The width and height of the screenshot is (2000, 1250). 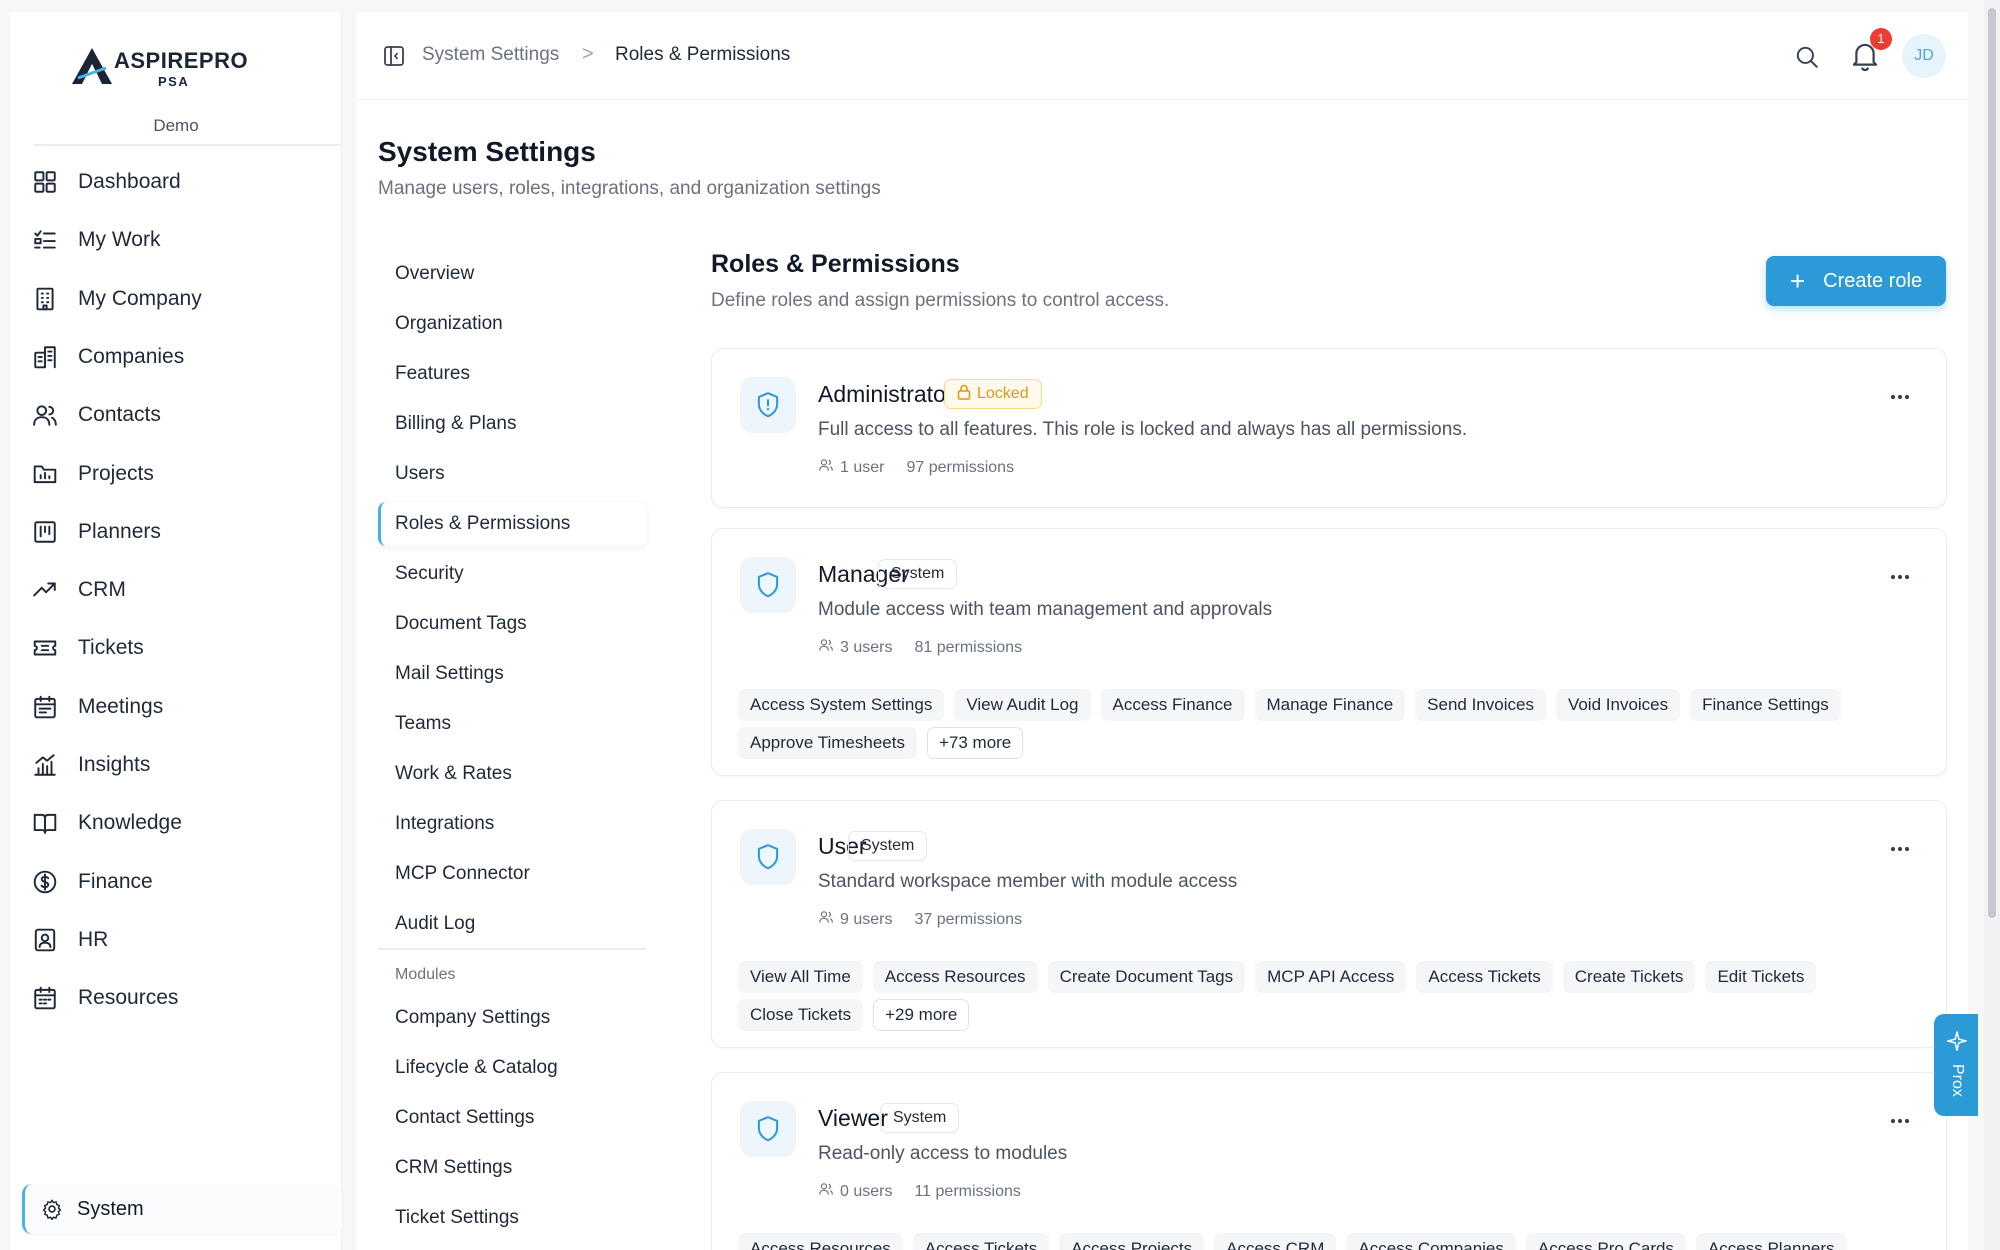 What do you see at coordinates (45, 765) in the screenshot?
I see `bar-chart-icon` at bounding box center [45, 765].